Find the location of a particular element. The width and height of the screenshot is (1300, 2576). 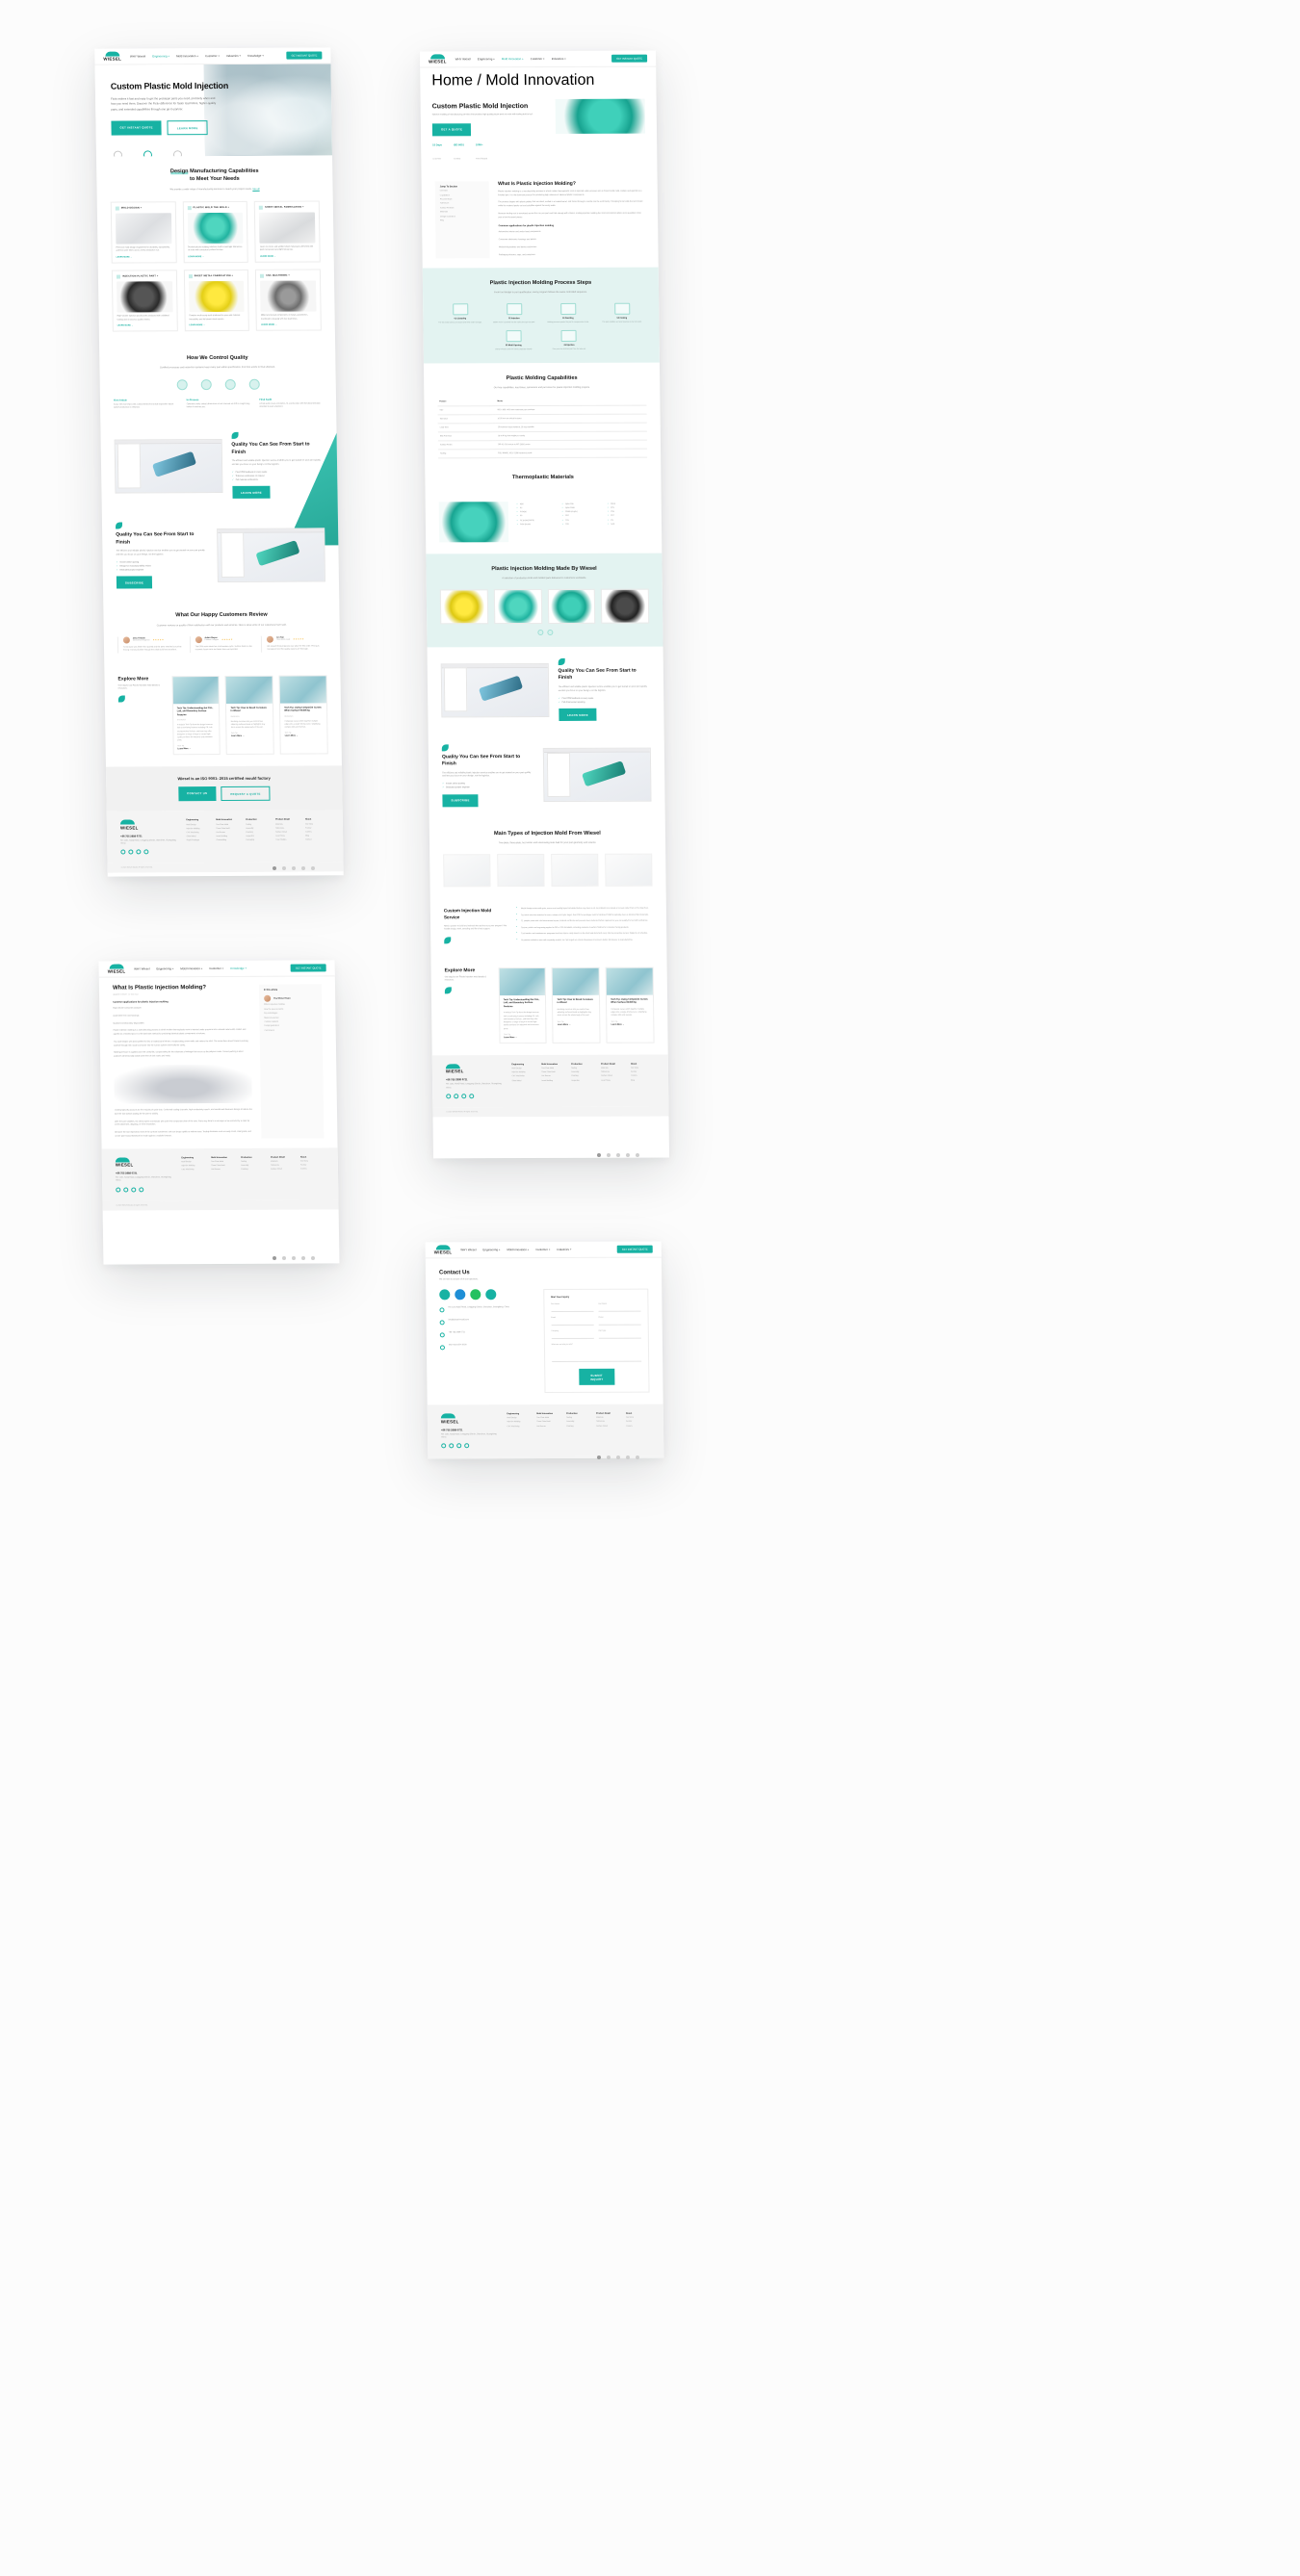

gallery-prev-button is located at coordinates (539, 633).